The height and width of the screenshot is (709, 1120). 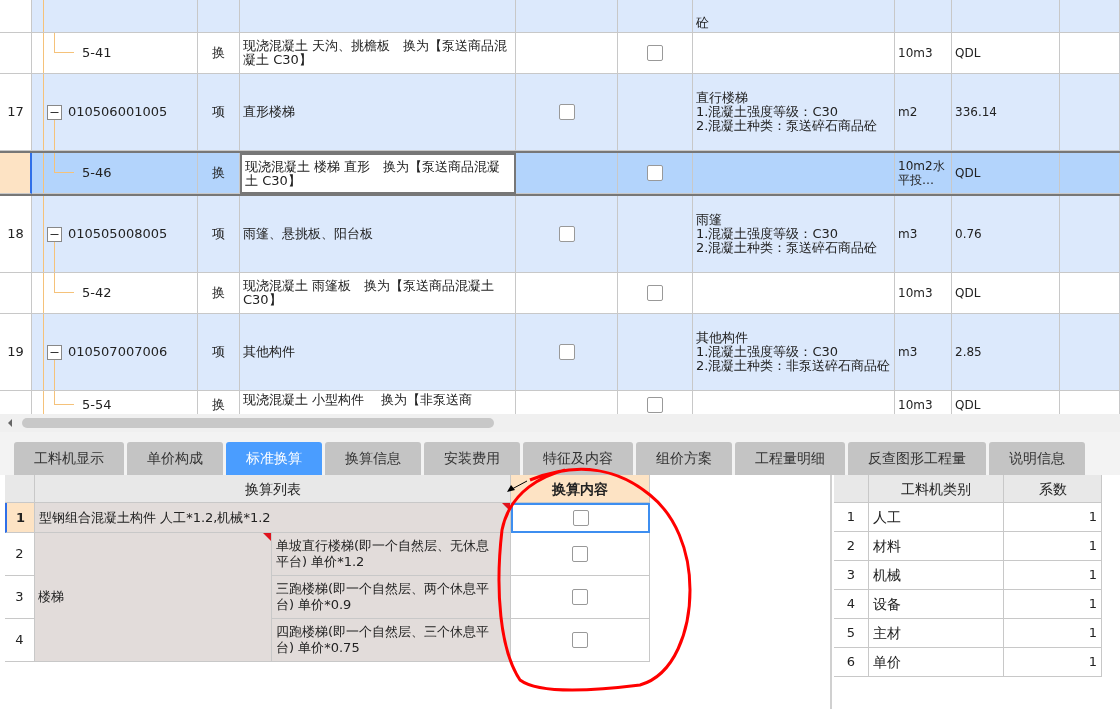 I want to click on row-number-cell: 5, so click(x=851, y=633).